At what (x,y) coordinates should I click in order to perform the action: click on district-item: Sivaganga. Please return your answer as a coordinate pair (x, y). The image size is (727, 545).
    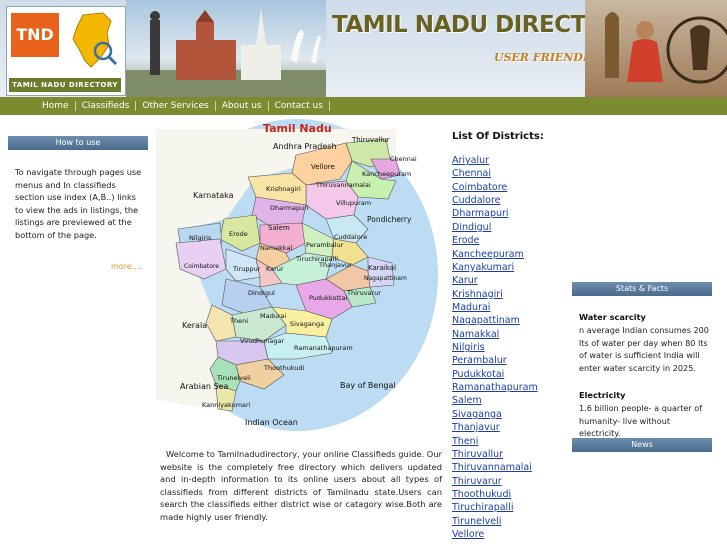
    Looking at the image, I should click on (495, 414).